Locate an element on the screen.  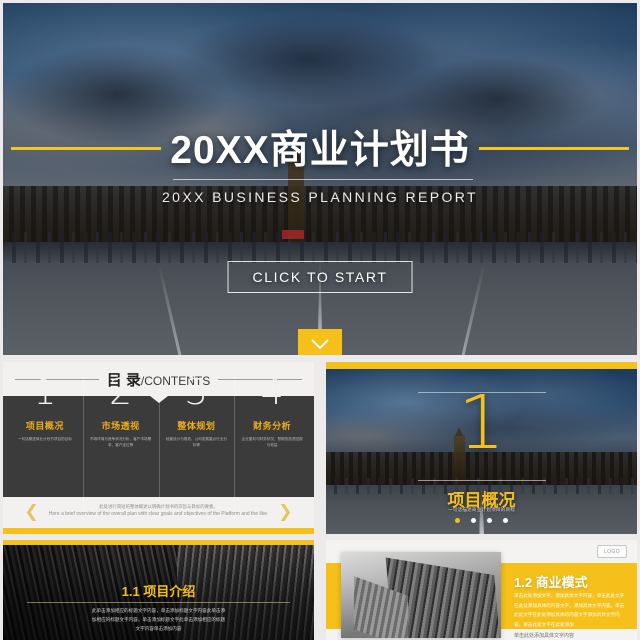
slide-1-1-rule is located at coordinates (158, 602).